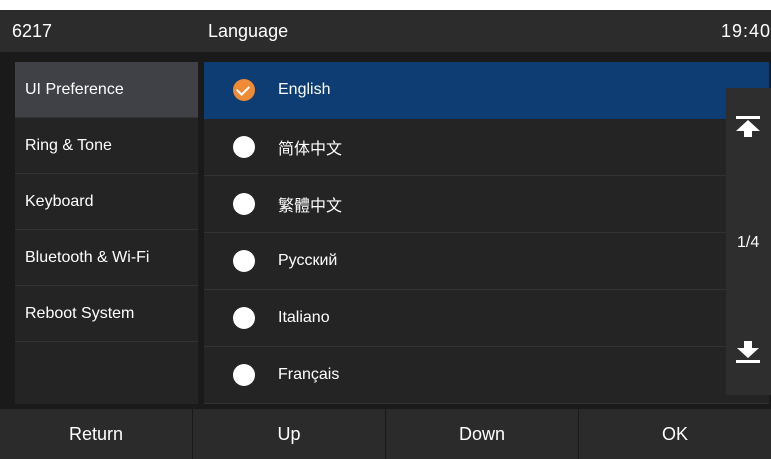 This screenshot has width=771, height=459. Describe the element at coordinates (304, 317) in the screenshot. I see `language-label: Italiano` at that location.